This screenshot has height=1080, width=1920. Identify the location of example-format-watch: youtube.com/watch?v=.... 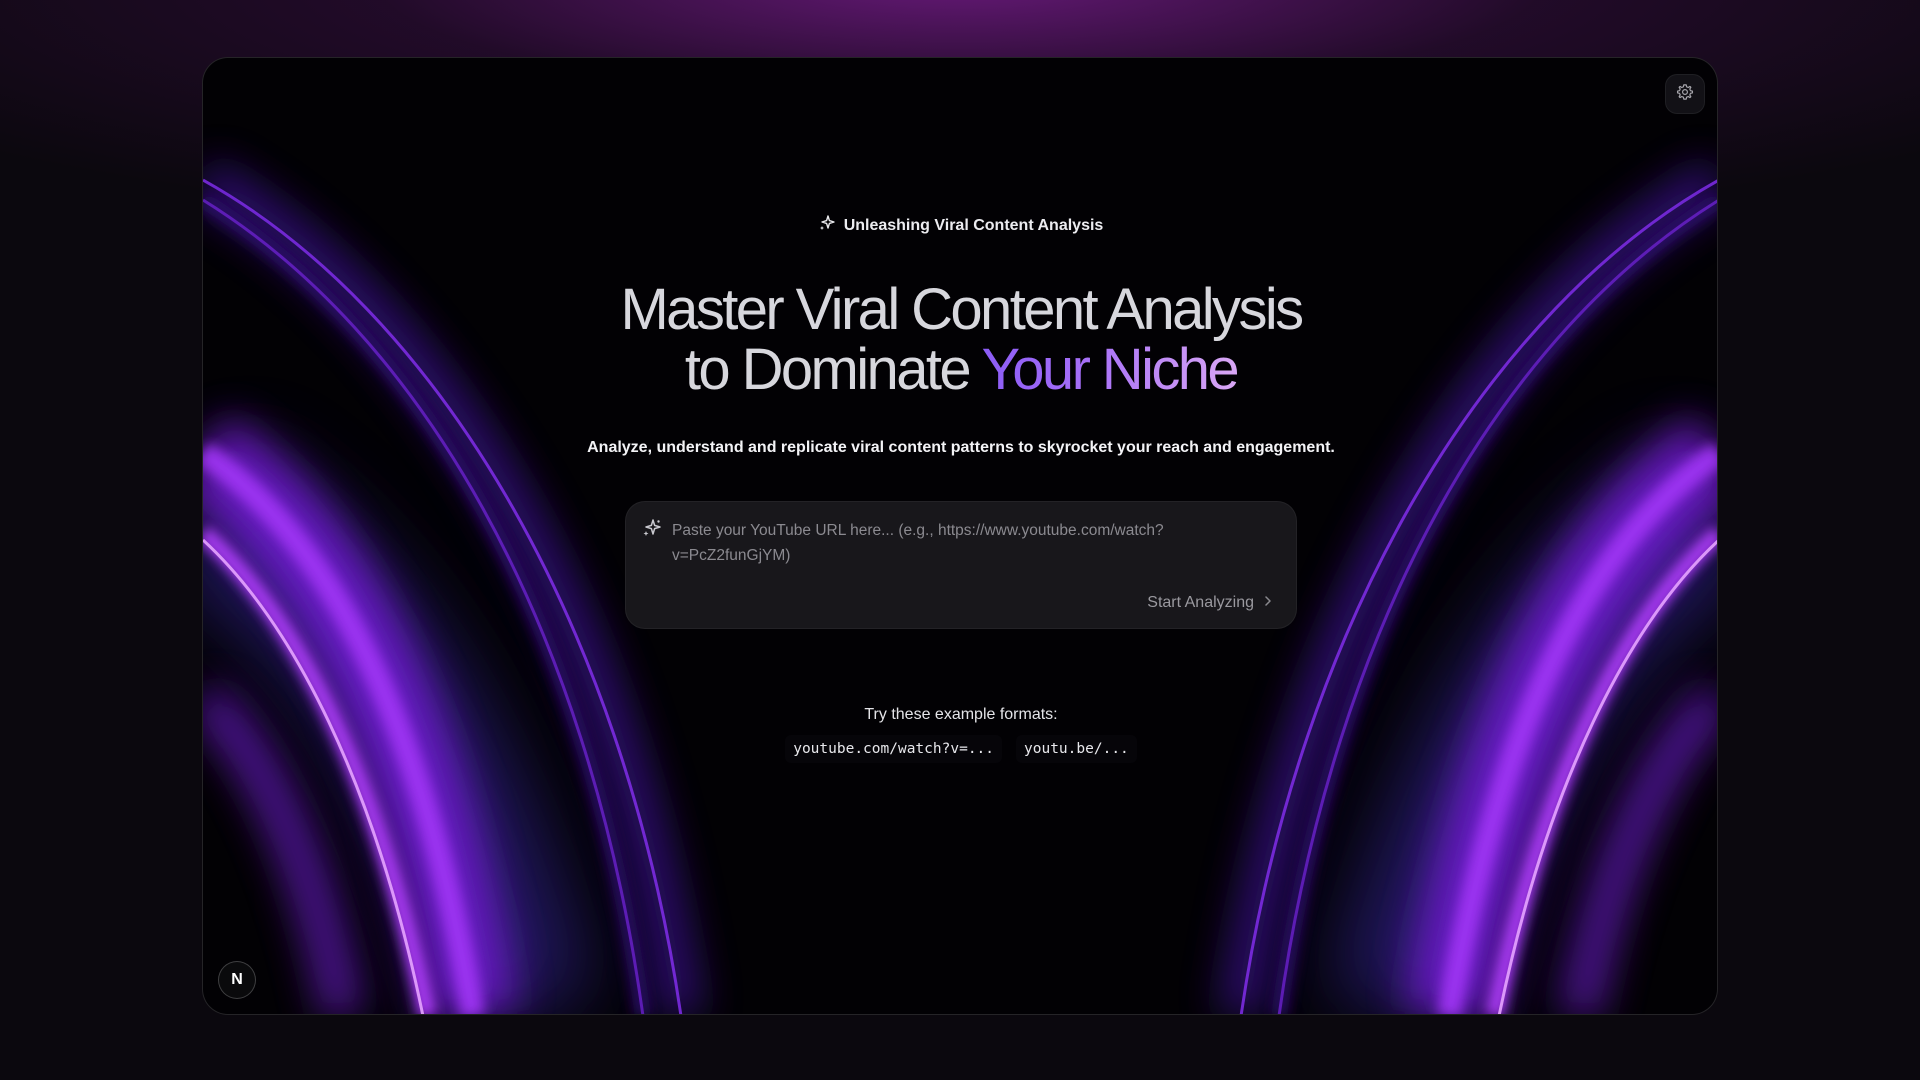
(894, 749).